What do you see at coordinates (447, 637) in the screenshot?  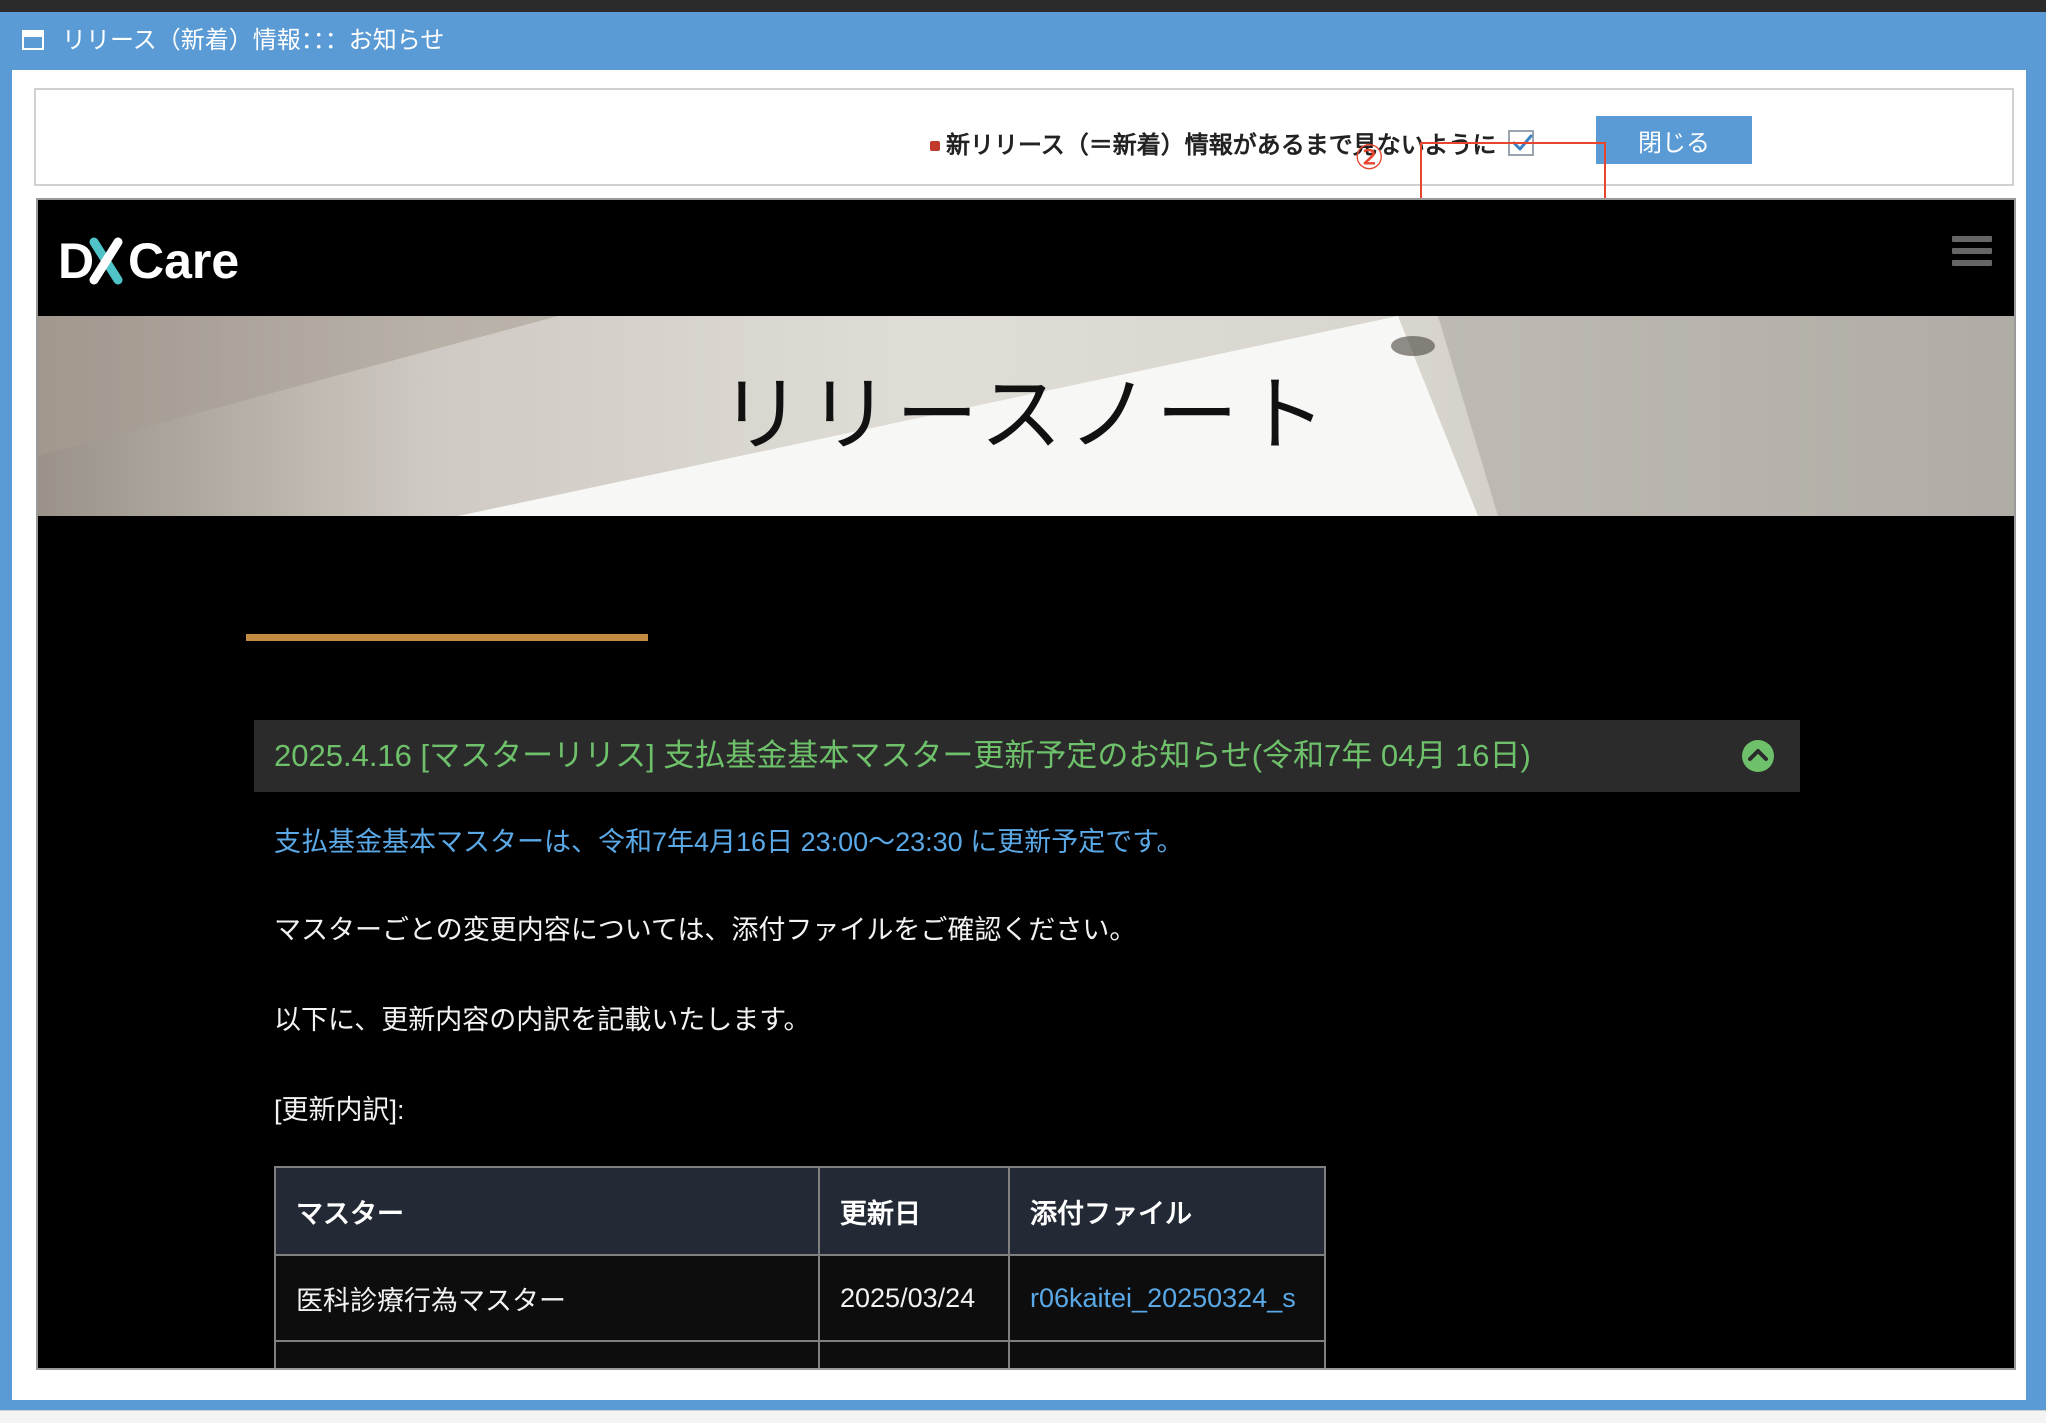 I see `section-divider` at bounding box center [447, 637].